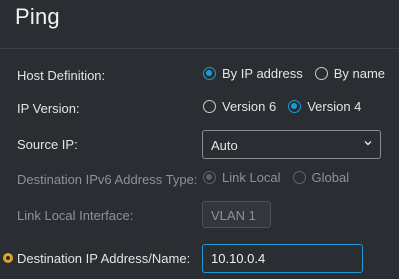  I want to click on radio-global: Global, so click(321, 177).